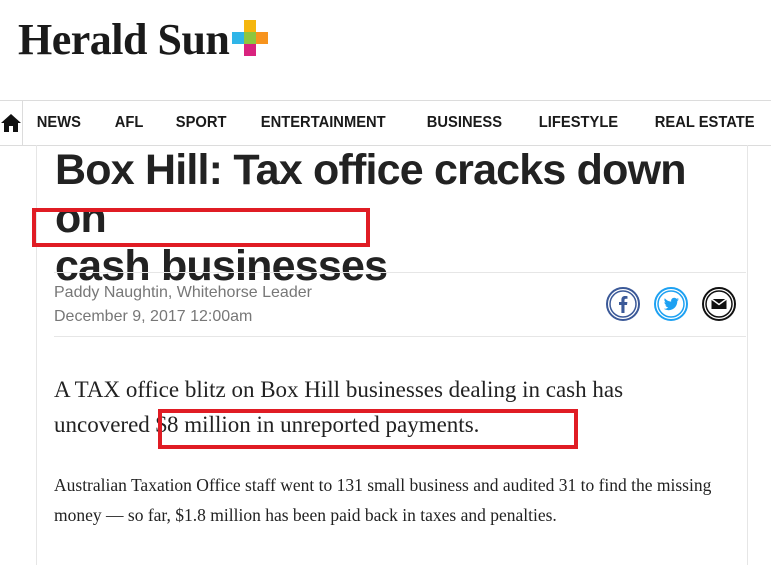 This screenshot has width=771, height=565. I want to click on nav-home-button, so click(11, 123).